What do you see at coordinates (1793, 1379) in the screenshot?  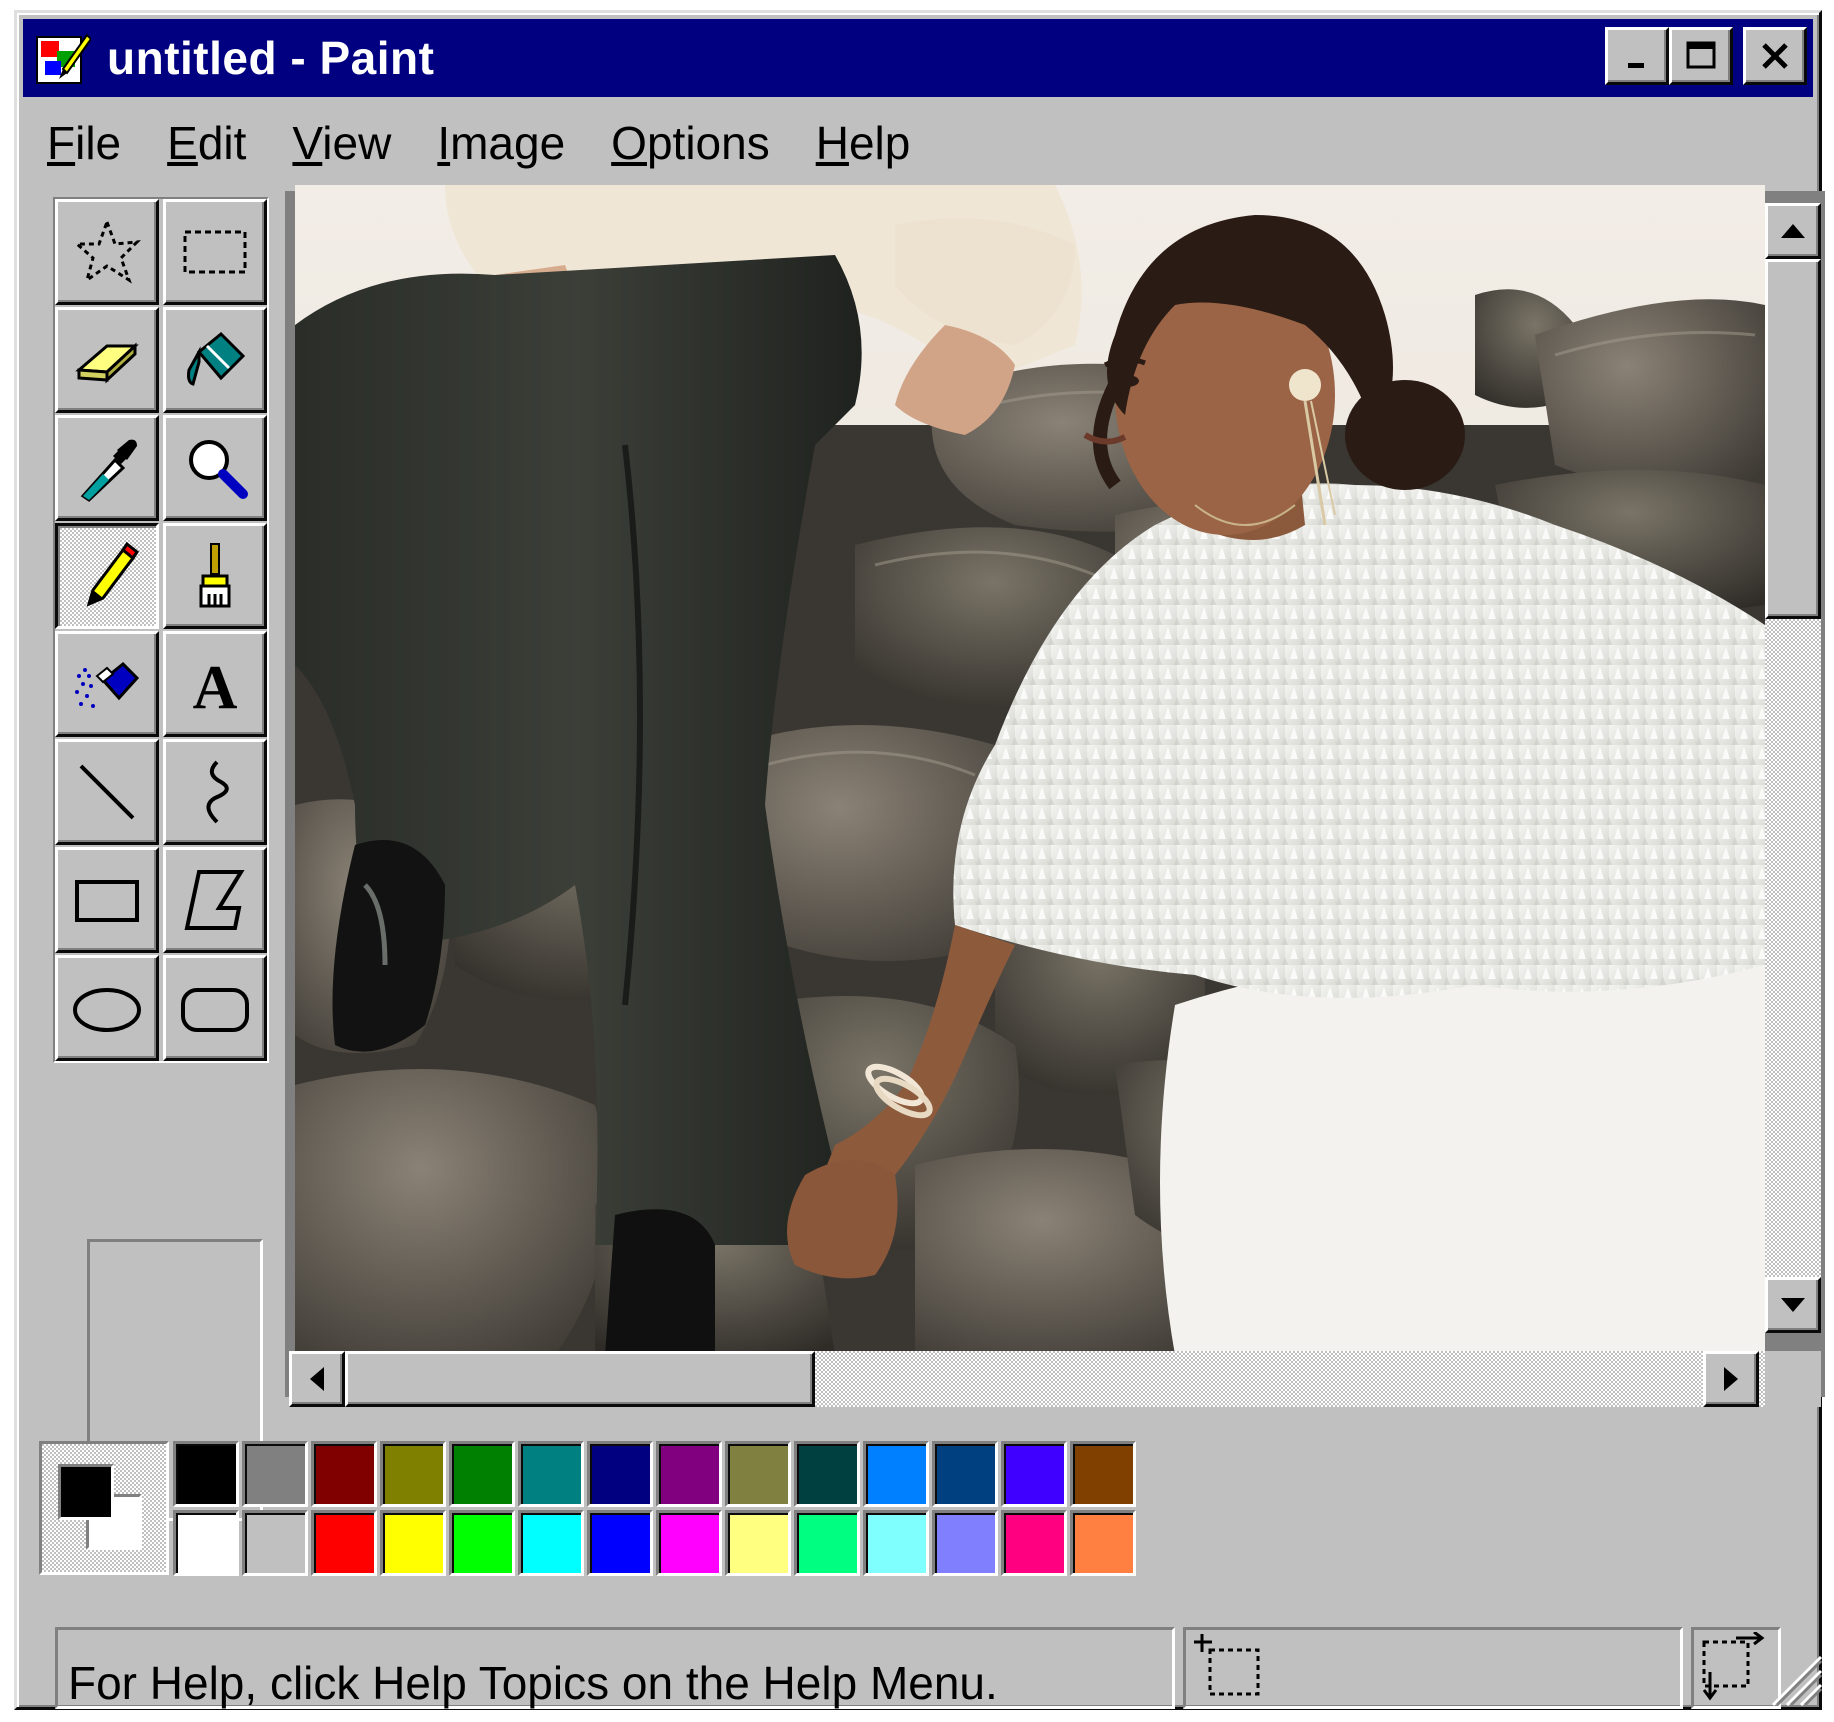 I see `scroll-corner` at bounding box center [1793, 1379].